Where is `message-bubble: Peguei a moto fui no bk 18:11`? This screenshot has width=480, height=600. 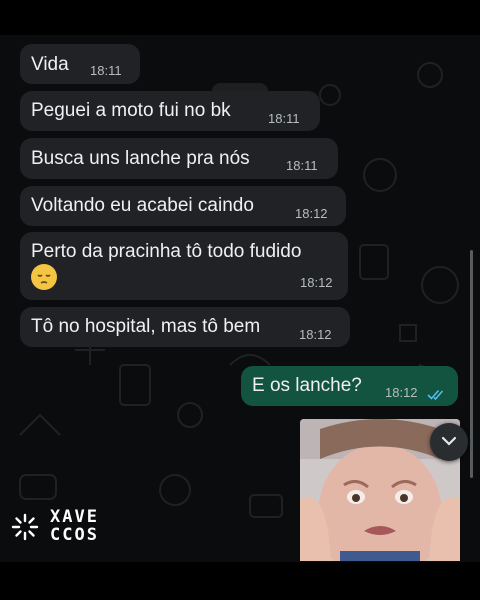 message-bubble: Peguei a moto fui no bk 18:11 is located at coordinates (170, 111).